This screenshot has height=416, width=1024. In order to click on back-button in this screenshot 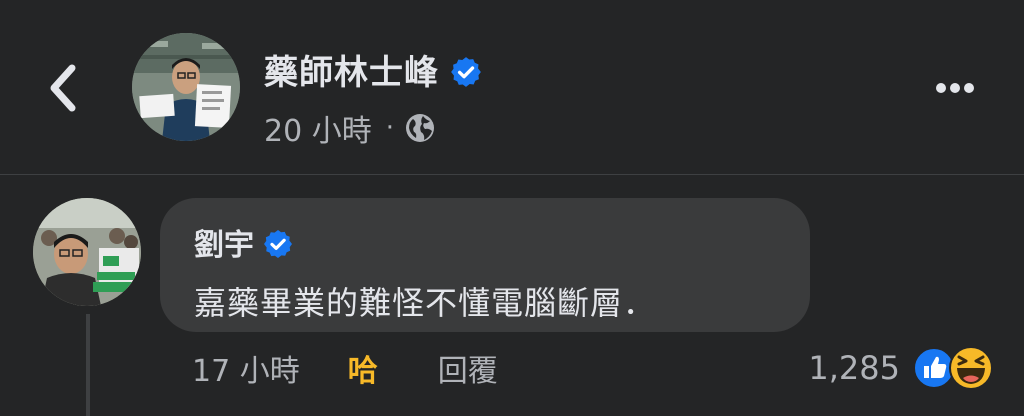, I will do `click(64, 88)`.